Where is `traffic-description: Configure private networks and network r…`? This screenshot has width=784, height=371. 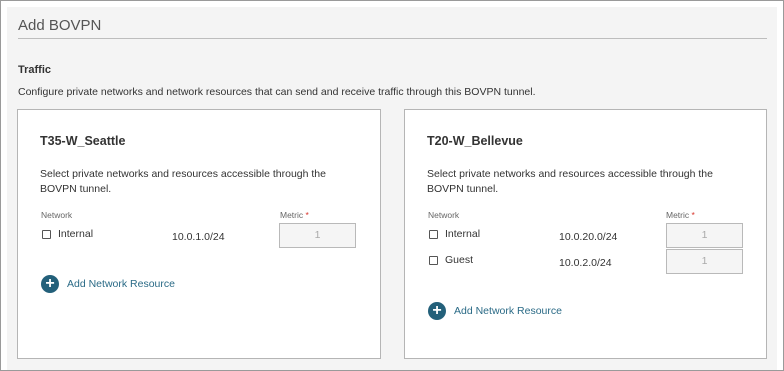 traffic-description: Configure private networks and network r… is located at coordinates (277, 92).